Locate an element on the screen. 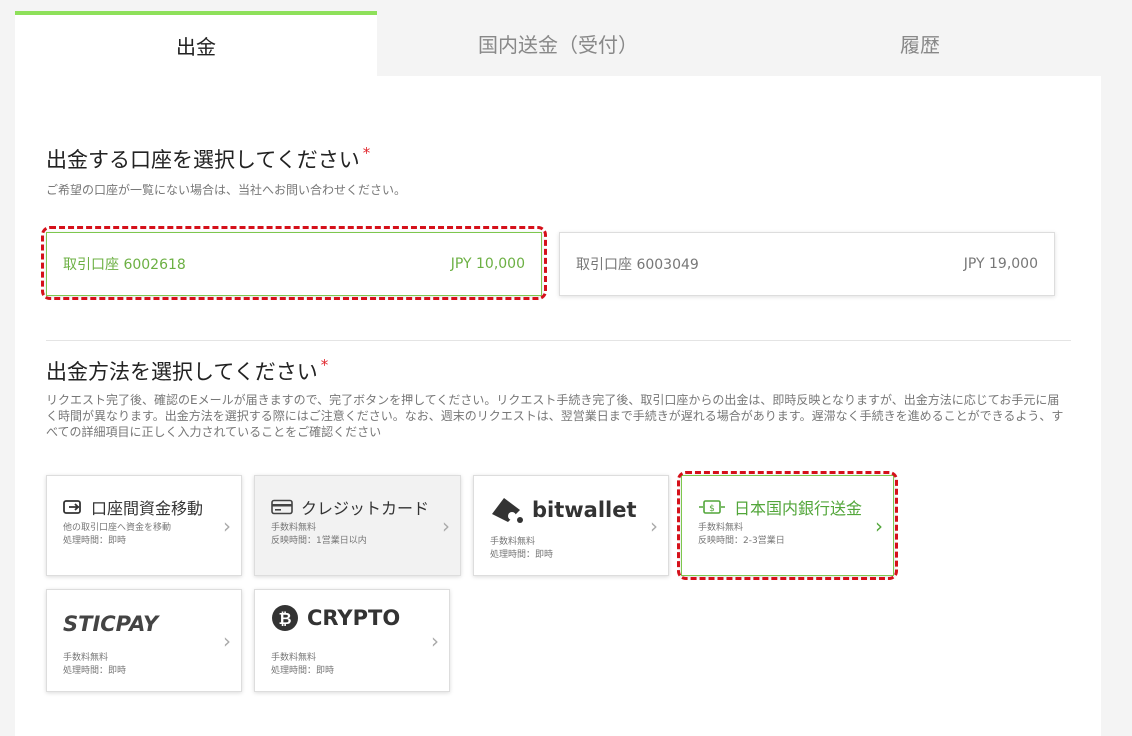 This screenshot has height=736, width=1132. tab-bar: 出金 国内送金（受付） 履歴 is located at coordinates (558, 43).